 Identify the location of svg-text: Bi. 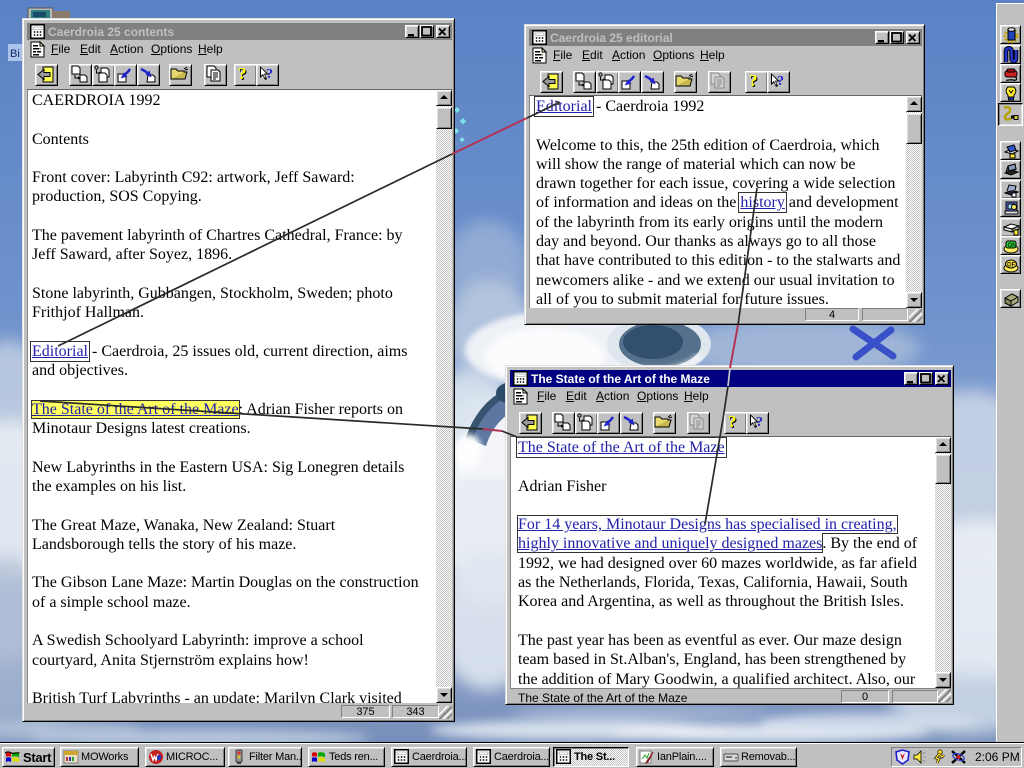
(15, 54).